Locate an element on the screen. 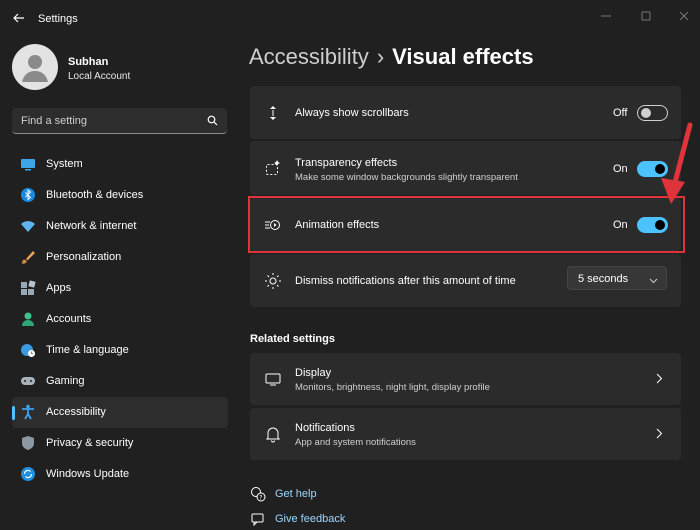  toggle-state-label: Off is located at coordinates (620, 113).